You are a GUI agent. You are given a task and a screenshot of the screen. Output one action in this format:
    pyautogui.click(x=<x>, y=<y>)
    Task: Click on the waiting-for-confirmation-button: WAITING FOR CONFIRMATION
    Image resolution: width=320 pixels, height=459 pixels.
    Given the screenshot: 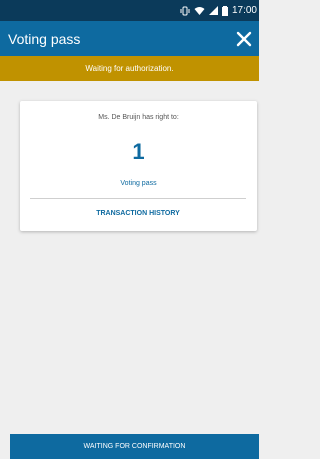 What is the action you would take?
    pyautogui.click(x=134, y=446)
    